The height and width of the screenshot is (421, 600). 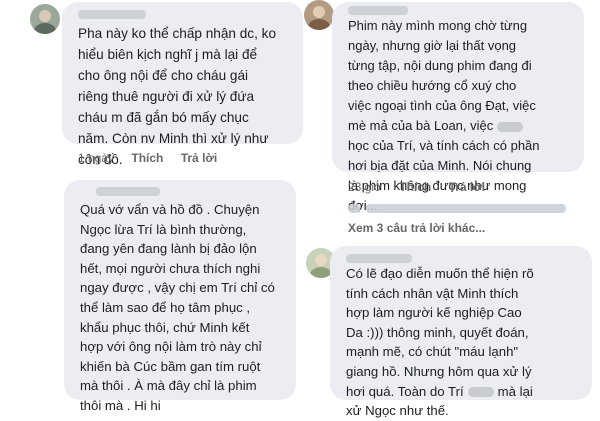 What do you see at coordinates (96, 158) in the screenshot?
I see `timestamp: 1 ngày` at bounding box center [96, 158].